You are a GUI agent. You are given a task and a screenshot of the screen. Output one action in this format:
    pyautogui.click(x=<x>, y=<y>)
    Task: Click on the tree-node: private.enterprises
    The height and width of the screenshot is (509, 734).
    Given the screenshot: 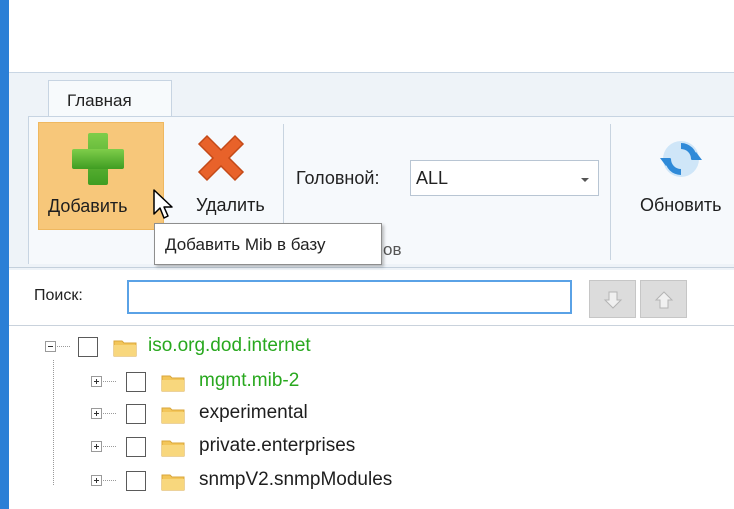 What is the action you would take?
    pyautogui.click(x=291, y=447)
    